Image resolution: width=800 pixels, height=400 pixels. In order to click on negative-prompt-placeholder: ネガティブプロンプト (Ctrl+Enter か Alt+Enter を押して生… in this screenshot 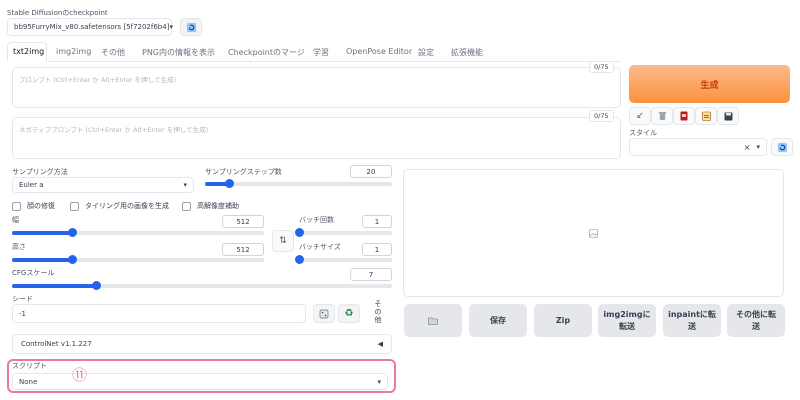, I will do `click(114, 130)`.